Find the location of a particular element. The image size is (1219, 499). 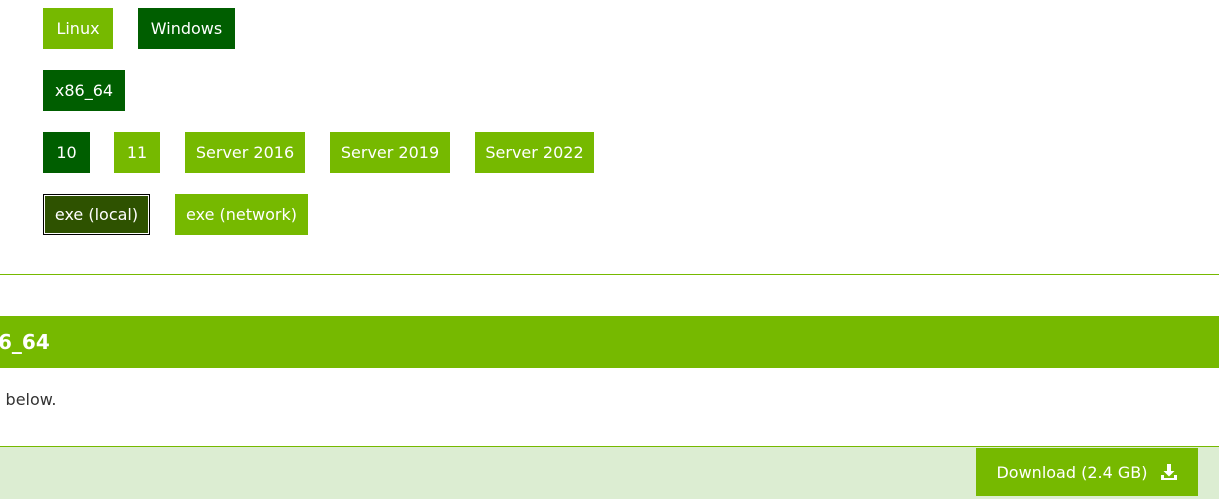

version-option-10: 10 is located at coordinates (66, 152).